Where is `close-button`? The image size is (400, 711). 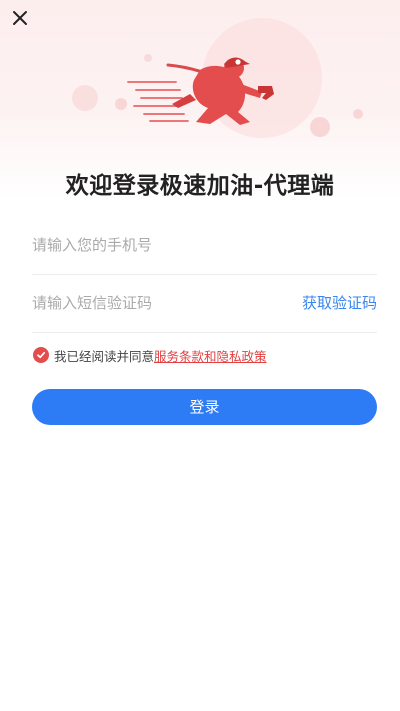 close-button is located at coordinates (20, 18).